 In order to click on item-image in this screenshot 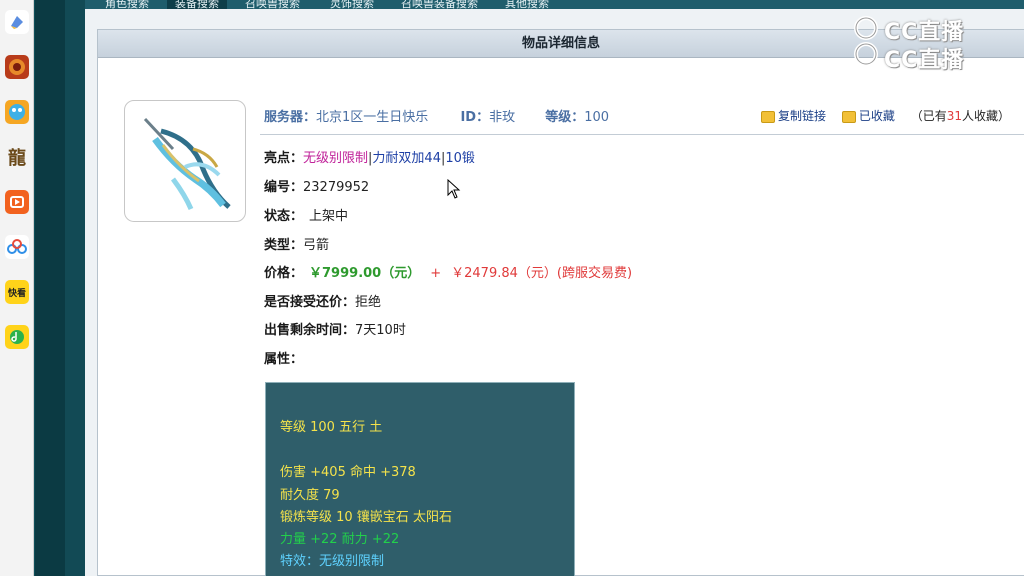, I will do `click(185, 161)`.